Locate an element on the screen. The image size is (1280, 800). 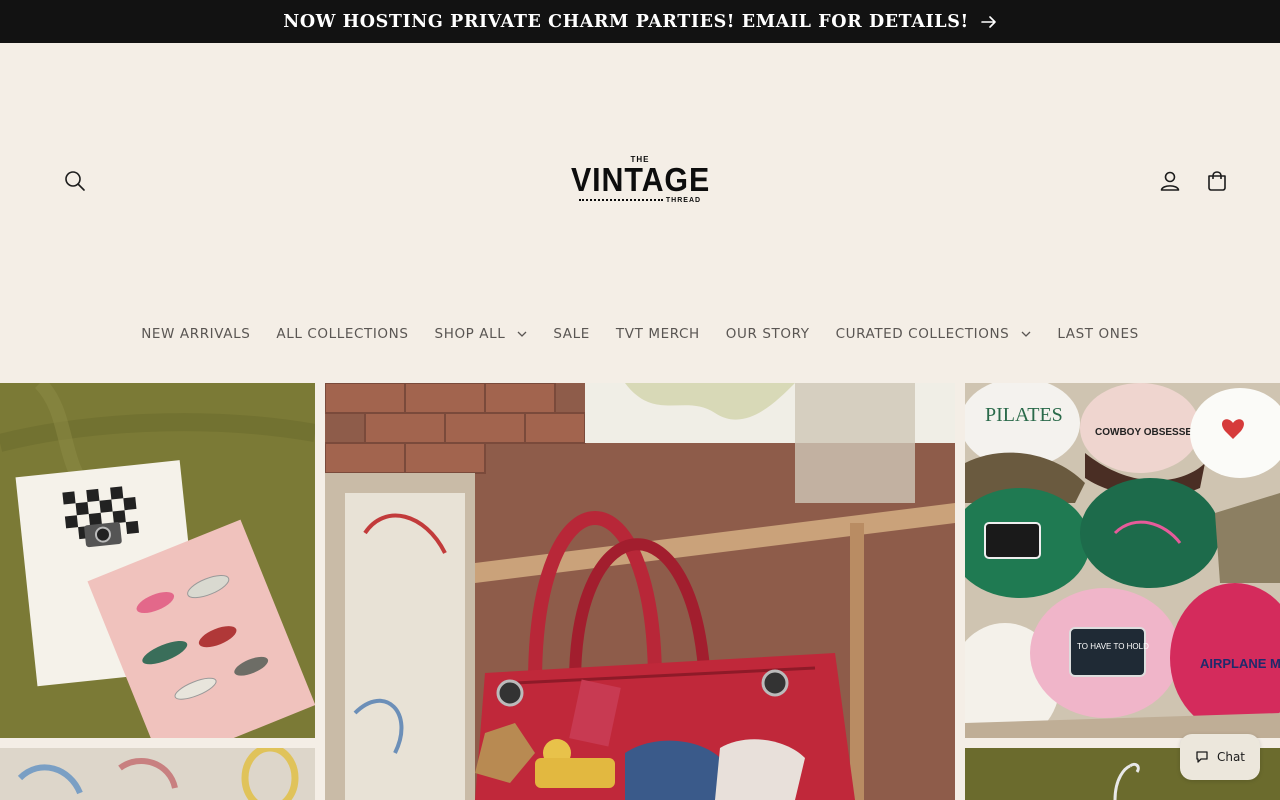
nav-label: TVT MERCH is located at coordinates (657, 334).